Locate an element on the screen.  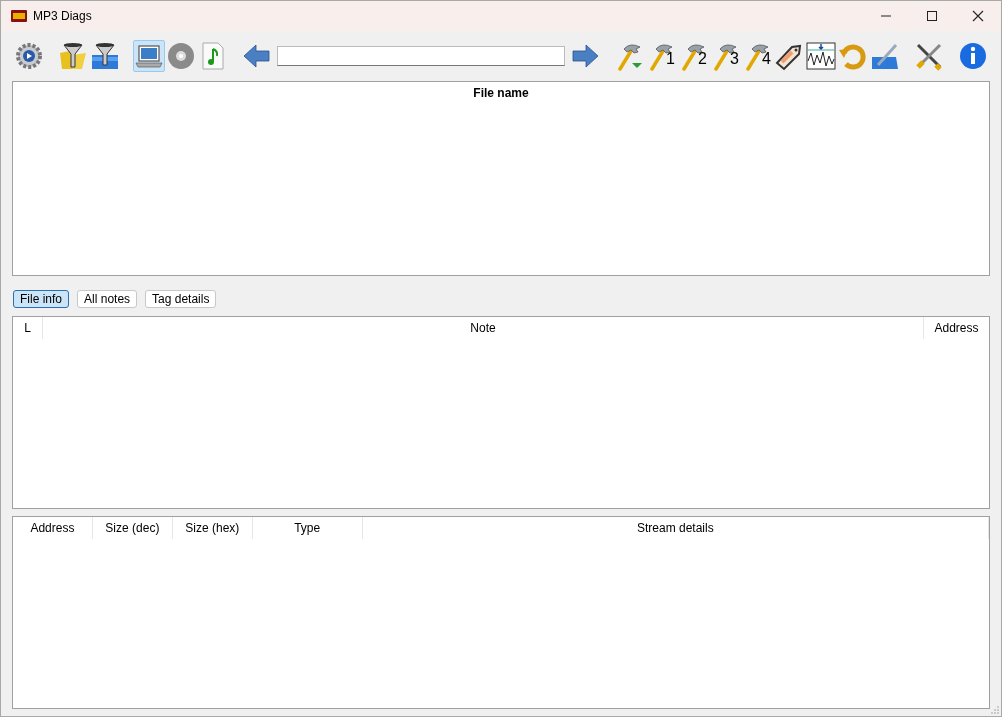
tools-icon is located at coordinates (929, 56).